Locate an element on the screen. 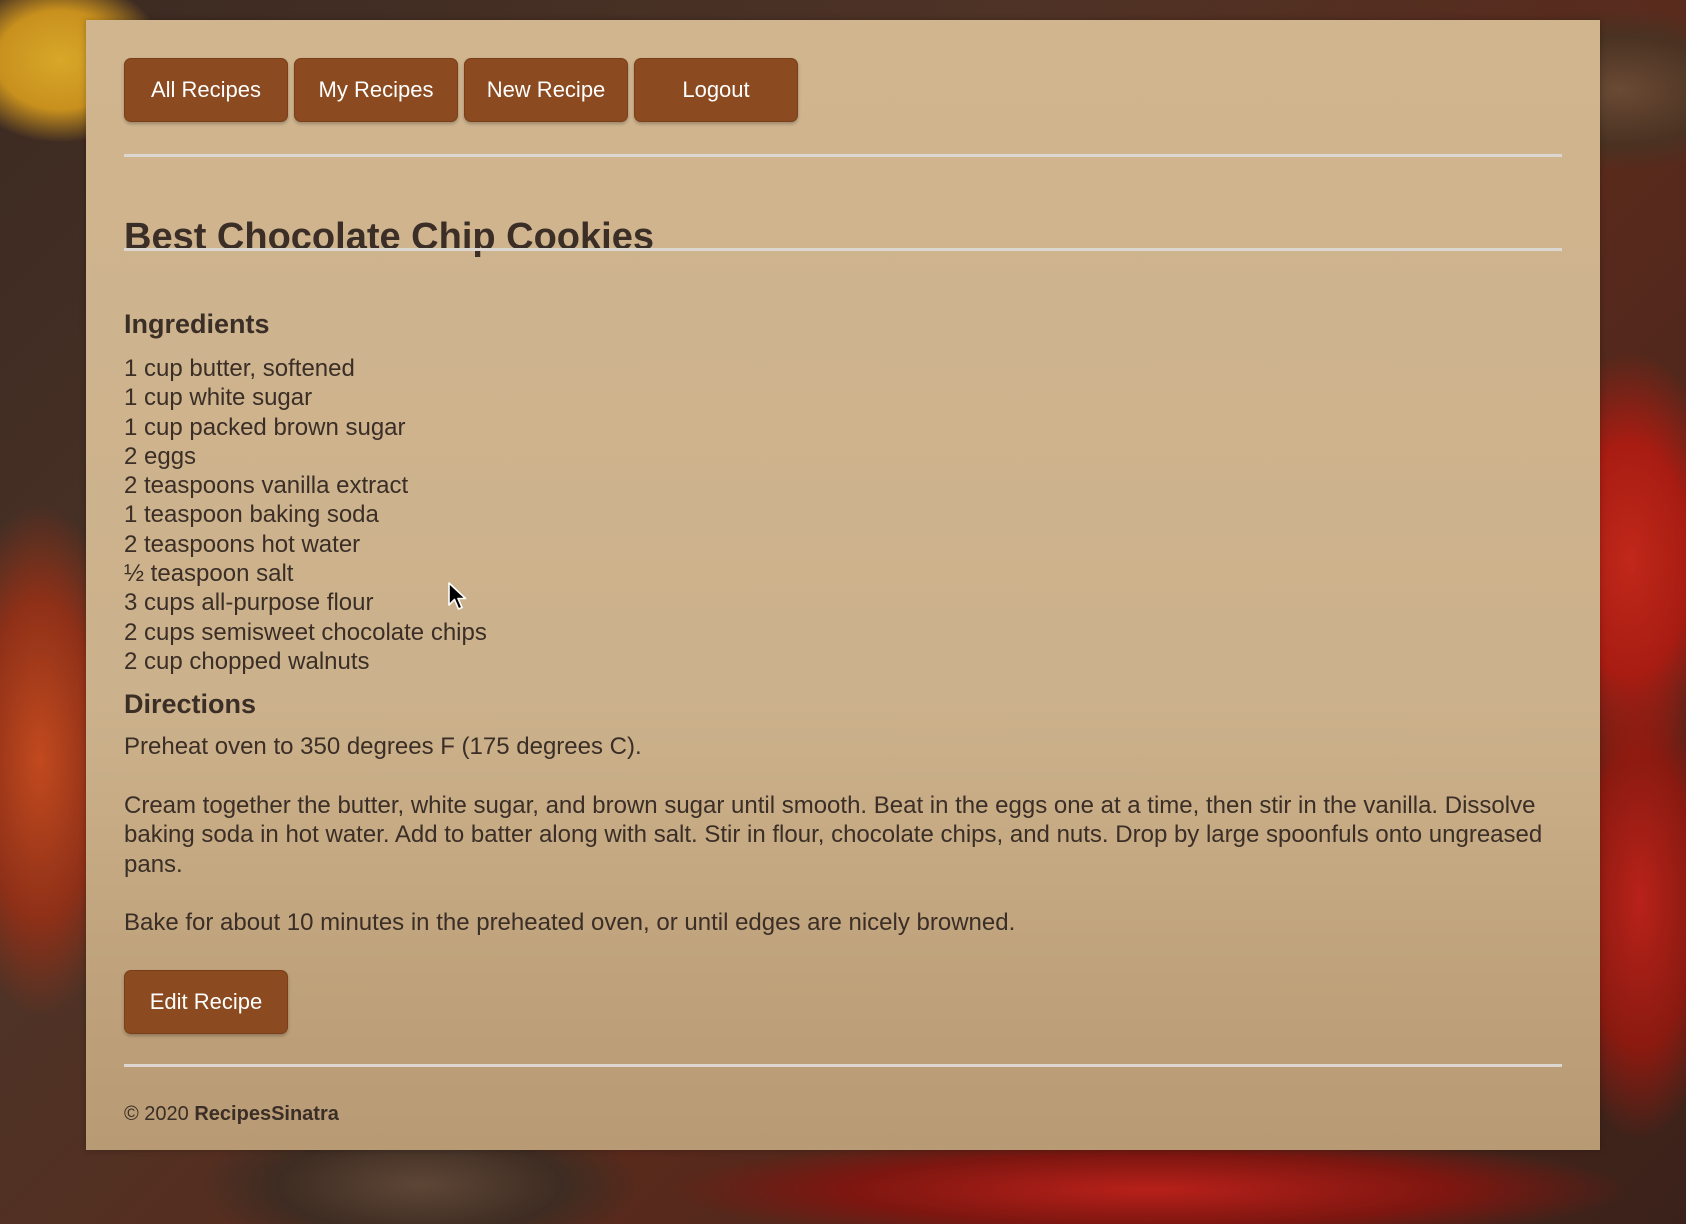  footer-divider is located at coordinates (843, 1065).